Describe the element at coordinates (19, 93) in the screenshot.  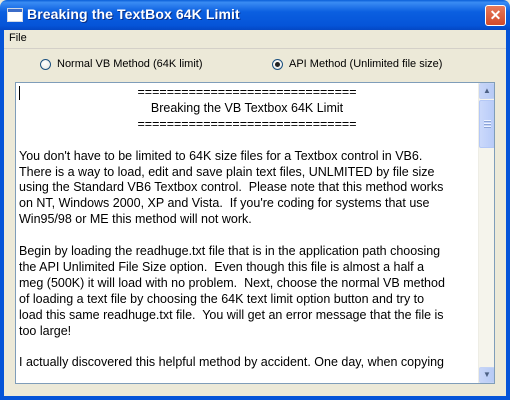
I see `text-caret` at that location.